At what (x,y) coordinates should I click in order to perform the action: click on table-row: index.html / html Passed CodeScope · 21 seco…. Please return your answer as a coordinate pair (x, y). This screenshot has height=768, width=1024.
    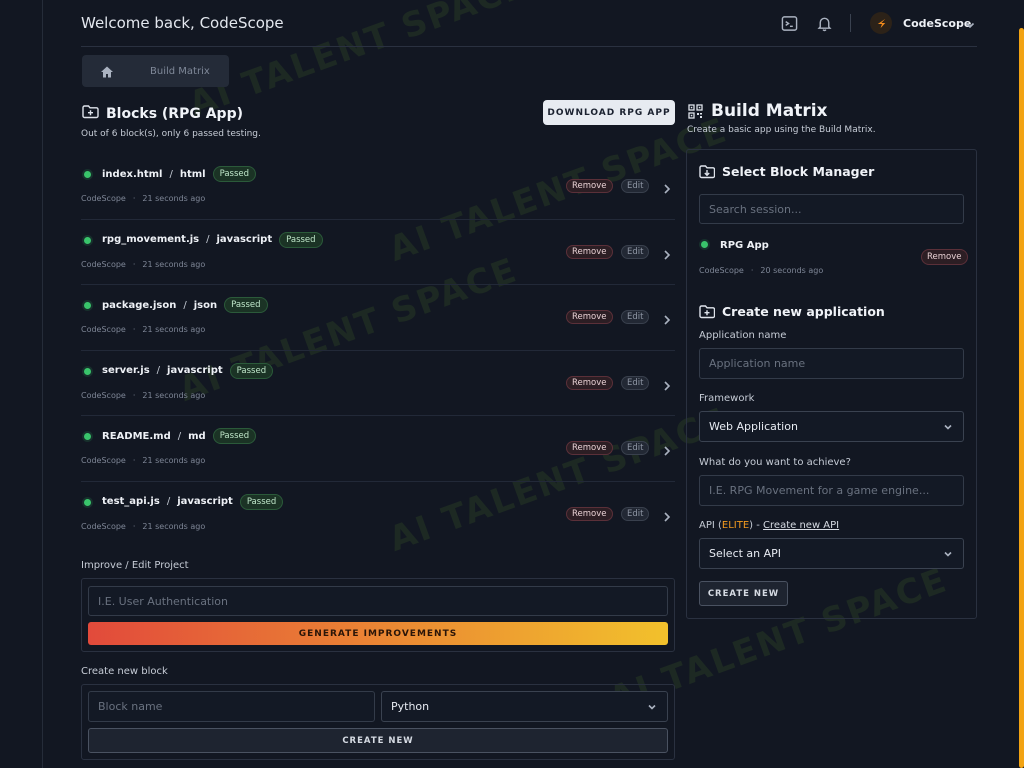
    Looking at the image, I should click on (378, 187).